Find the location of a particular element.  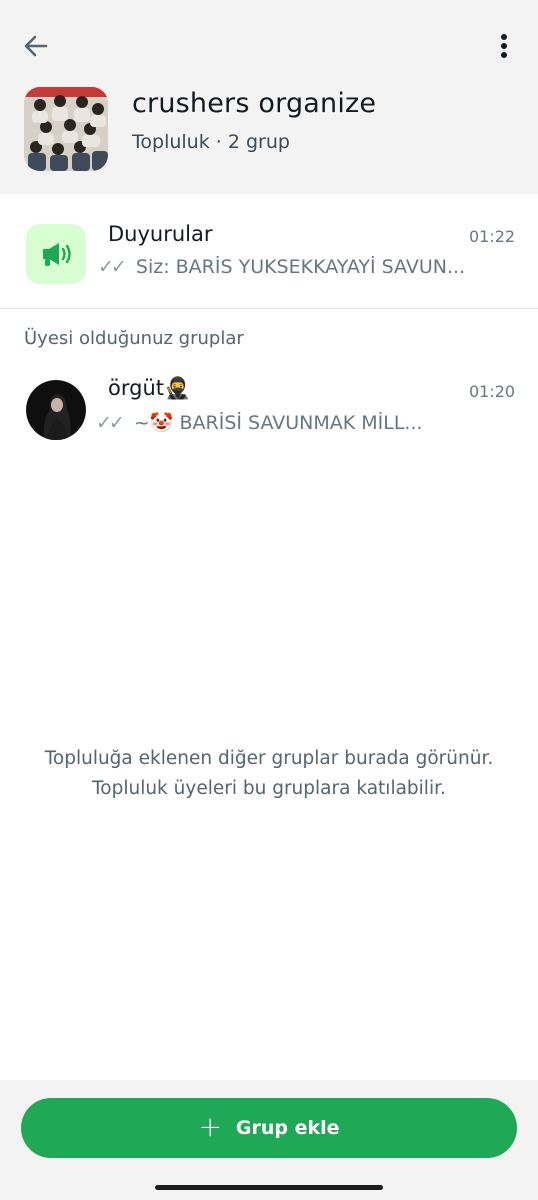

announcements-icon-box is located at coordinates (56, 254).